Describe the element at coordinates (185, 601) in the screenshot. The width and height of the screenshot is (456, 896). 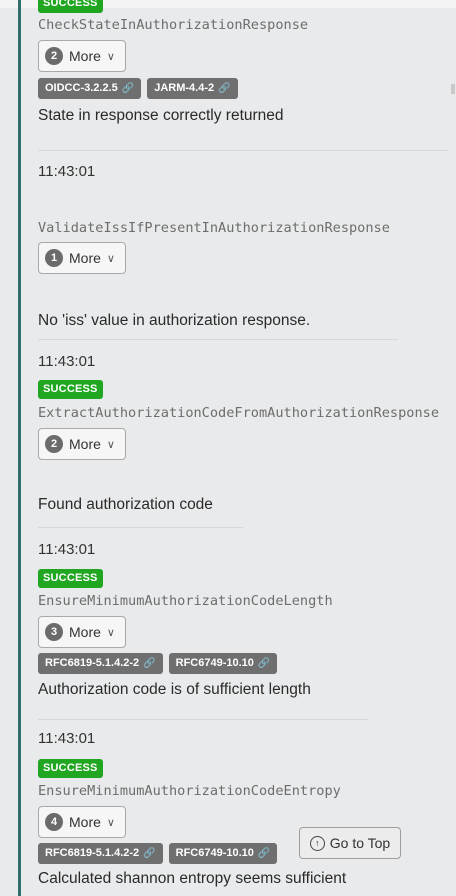
I see `condition-name: EnsureMinimumAuthorizationCodeLength` at that location.